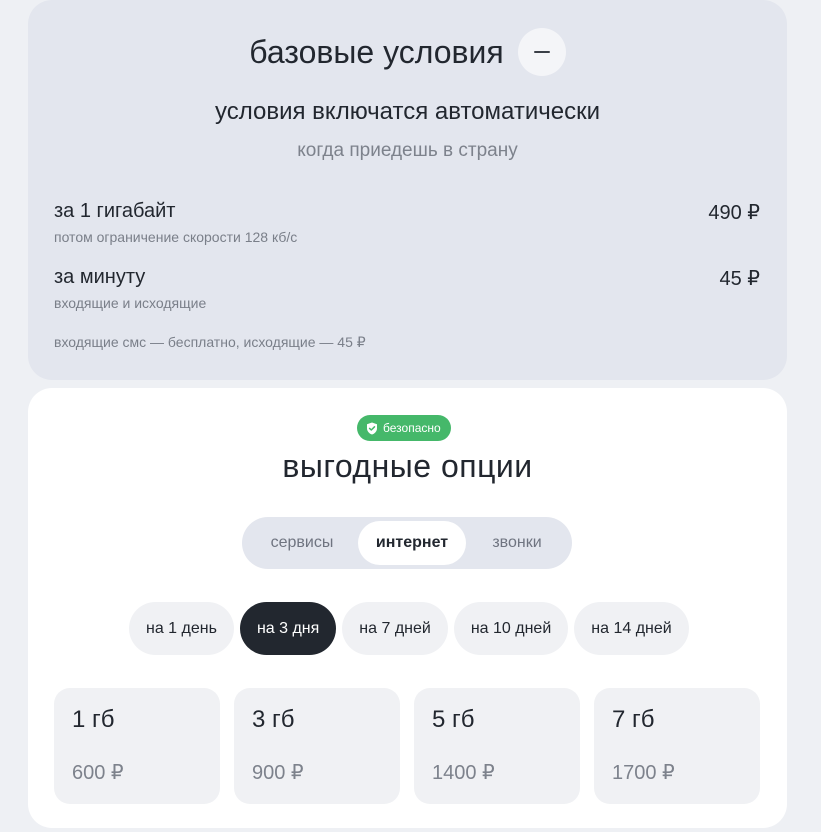  What do you see at coordinates (137, 746) in the screenshot?
I see `plan-card-1gb: 1 гб 600 ₽` at bounding box center [137, 746].